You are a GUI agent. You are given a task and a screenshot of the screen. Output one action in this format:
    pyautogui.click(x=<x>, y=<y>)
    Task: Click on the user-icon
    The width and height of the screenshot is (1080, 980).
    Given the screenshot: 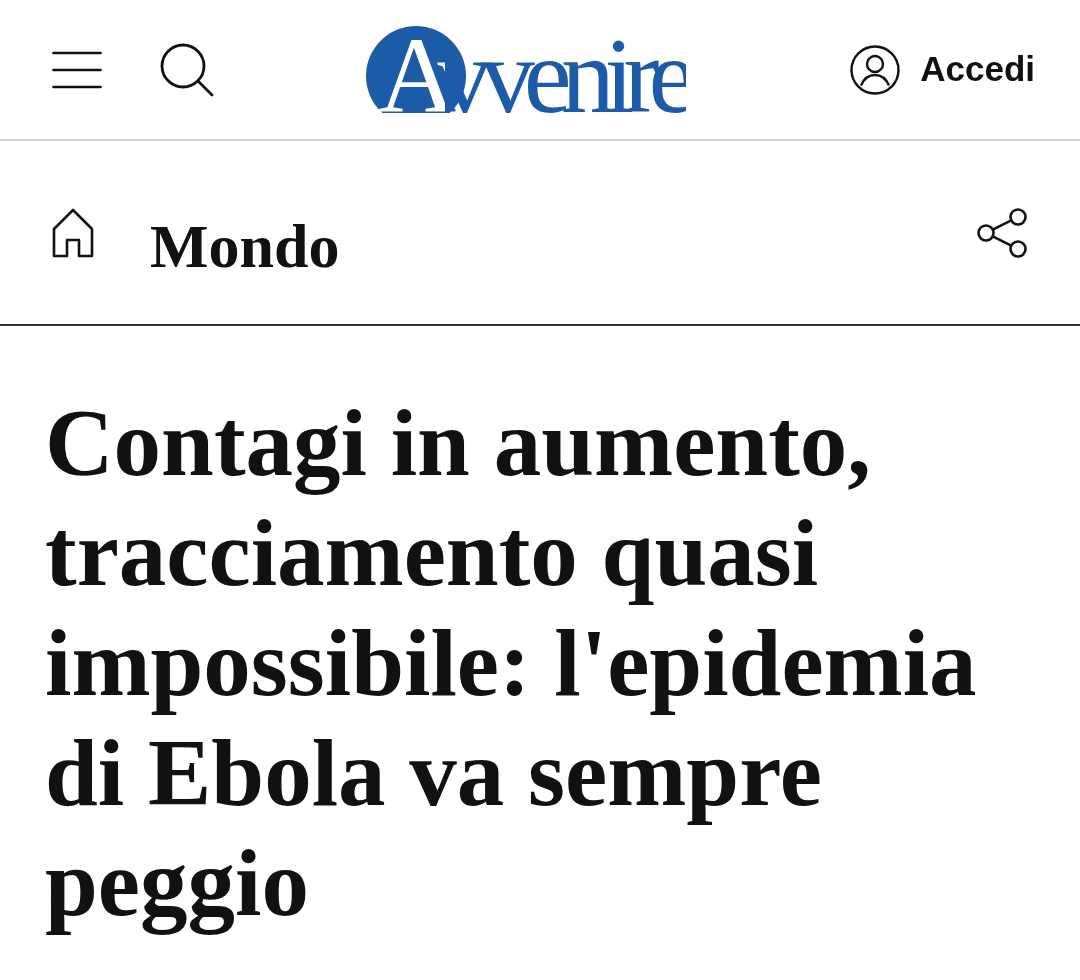 What is the action you would take?
    pyautogui.click(x=875, y=69)
    